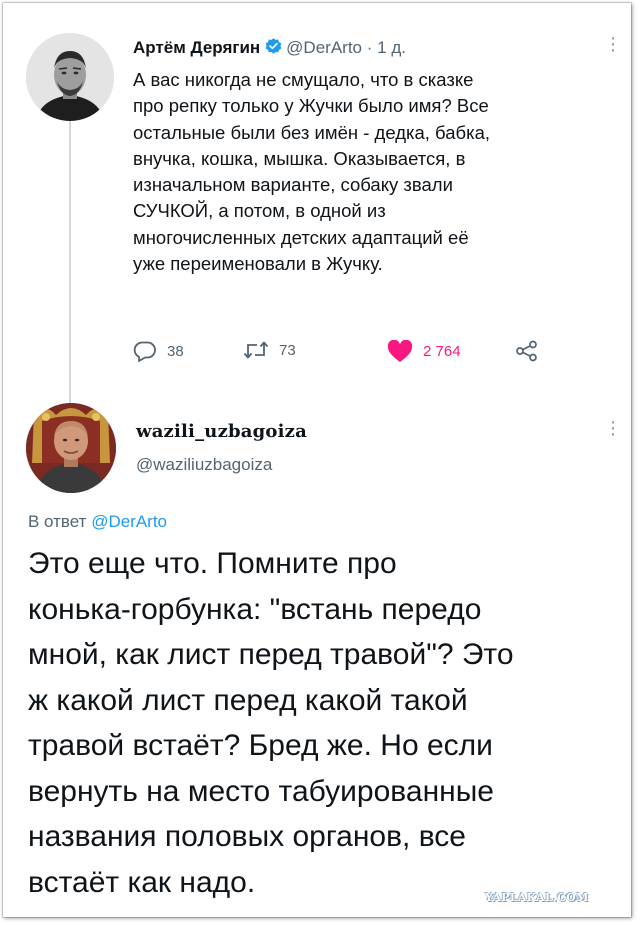 This screenshot has width=640, height=925. What do you see at coordinates (196, 47) in the screenshot?
I see `tweet1-author-name: Артём Дерягин` at bounding box center [196, 47].